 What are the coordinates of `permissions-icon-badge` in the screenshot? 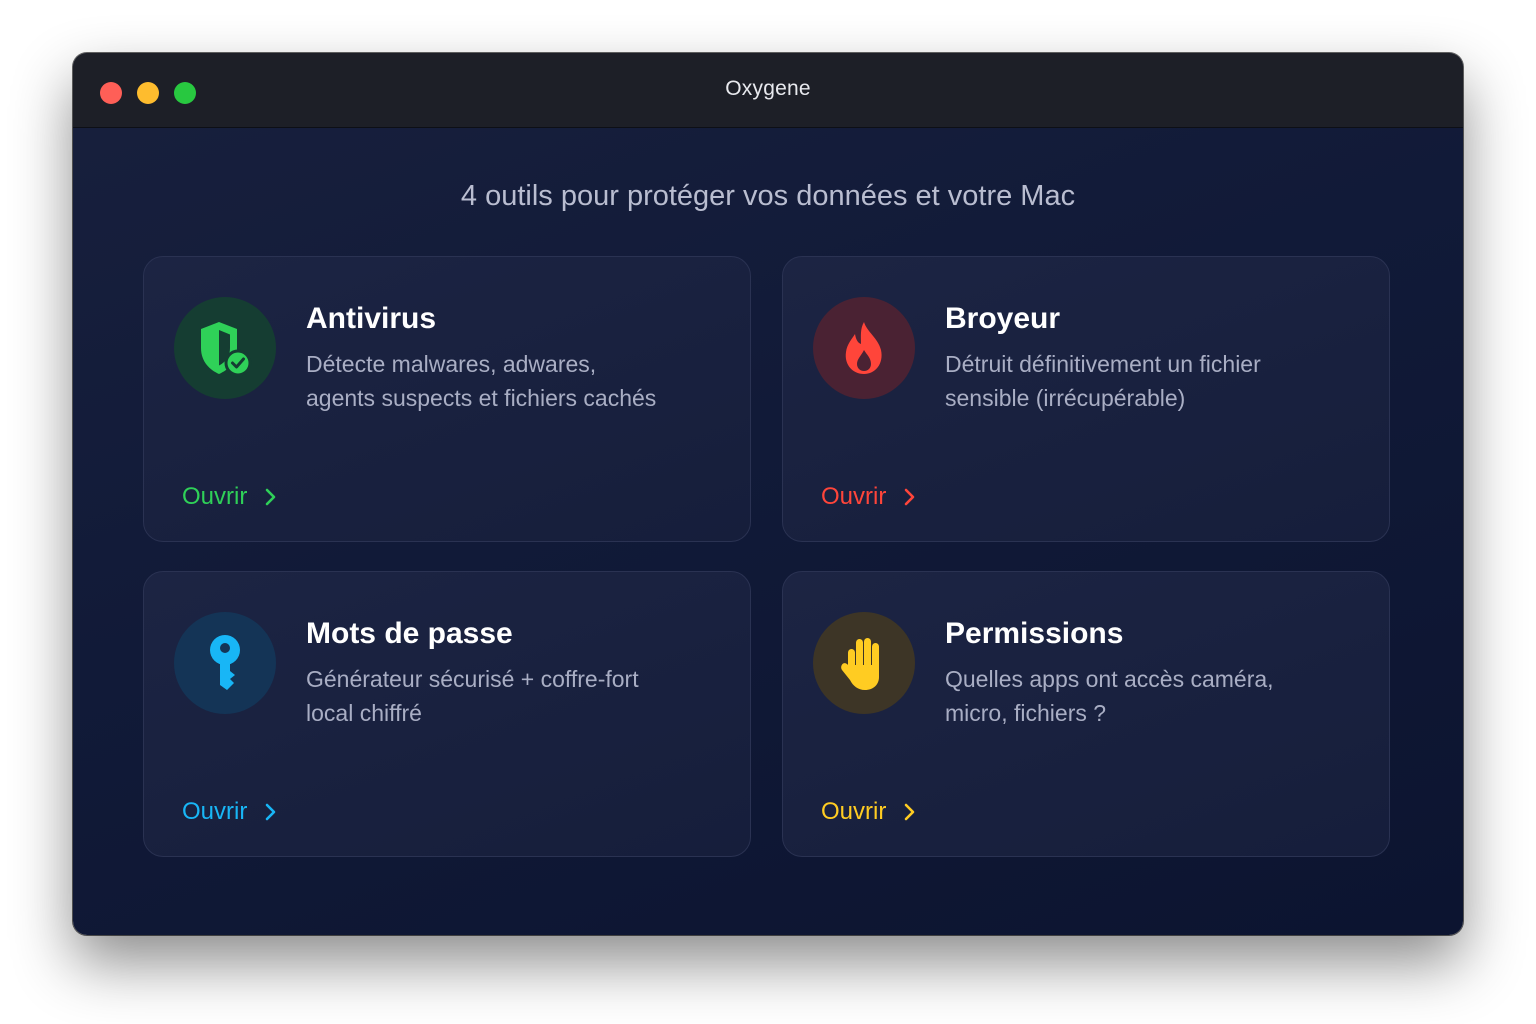 It's located at (864, 663).